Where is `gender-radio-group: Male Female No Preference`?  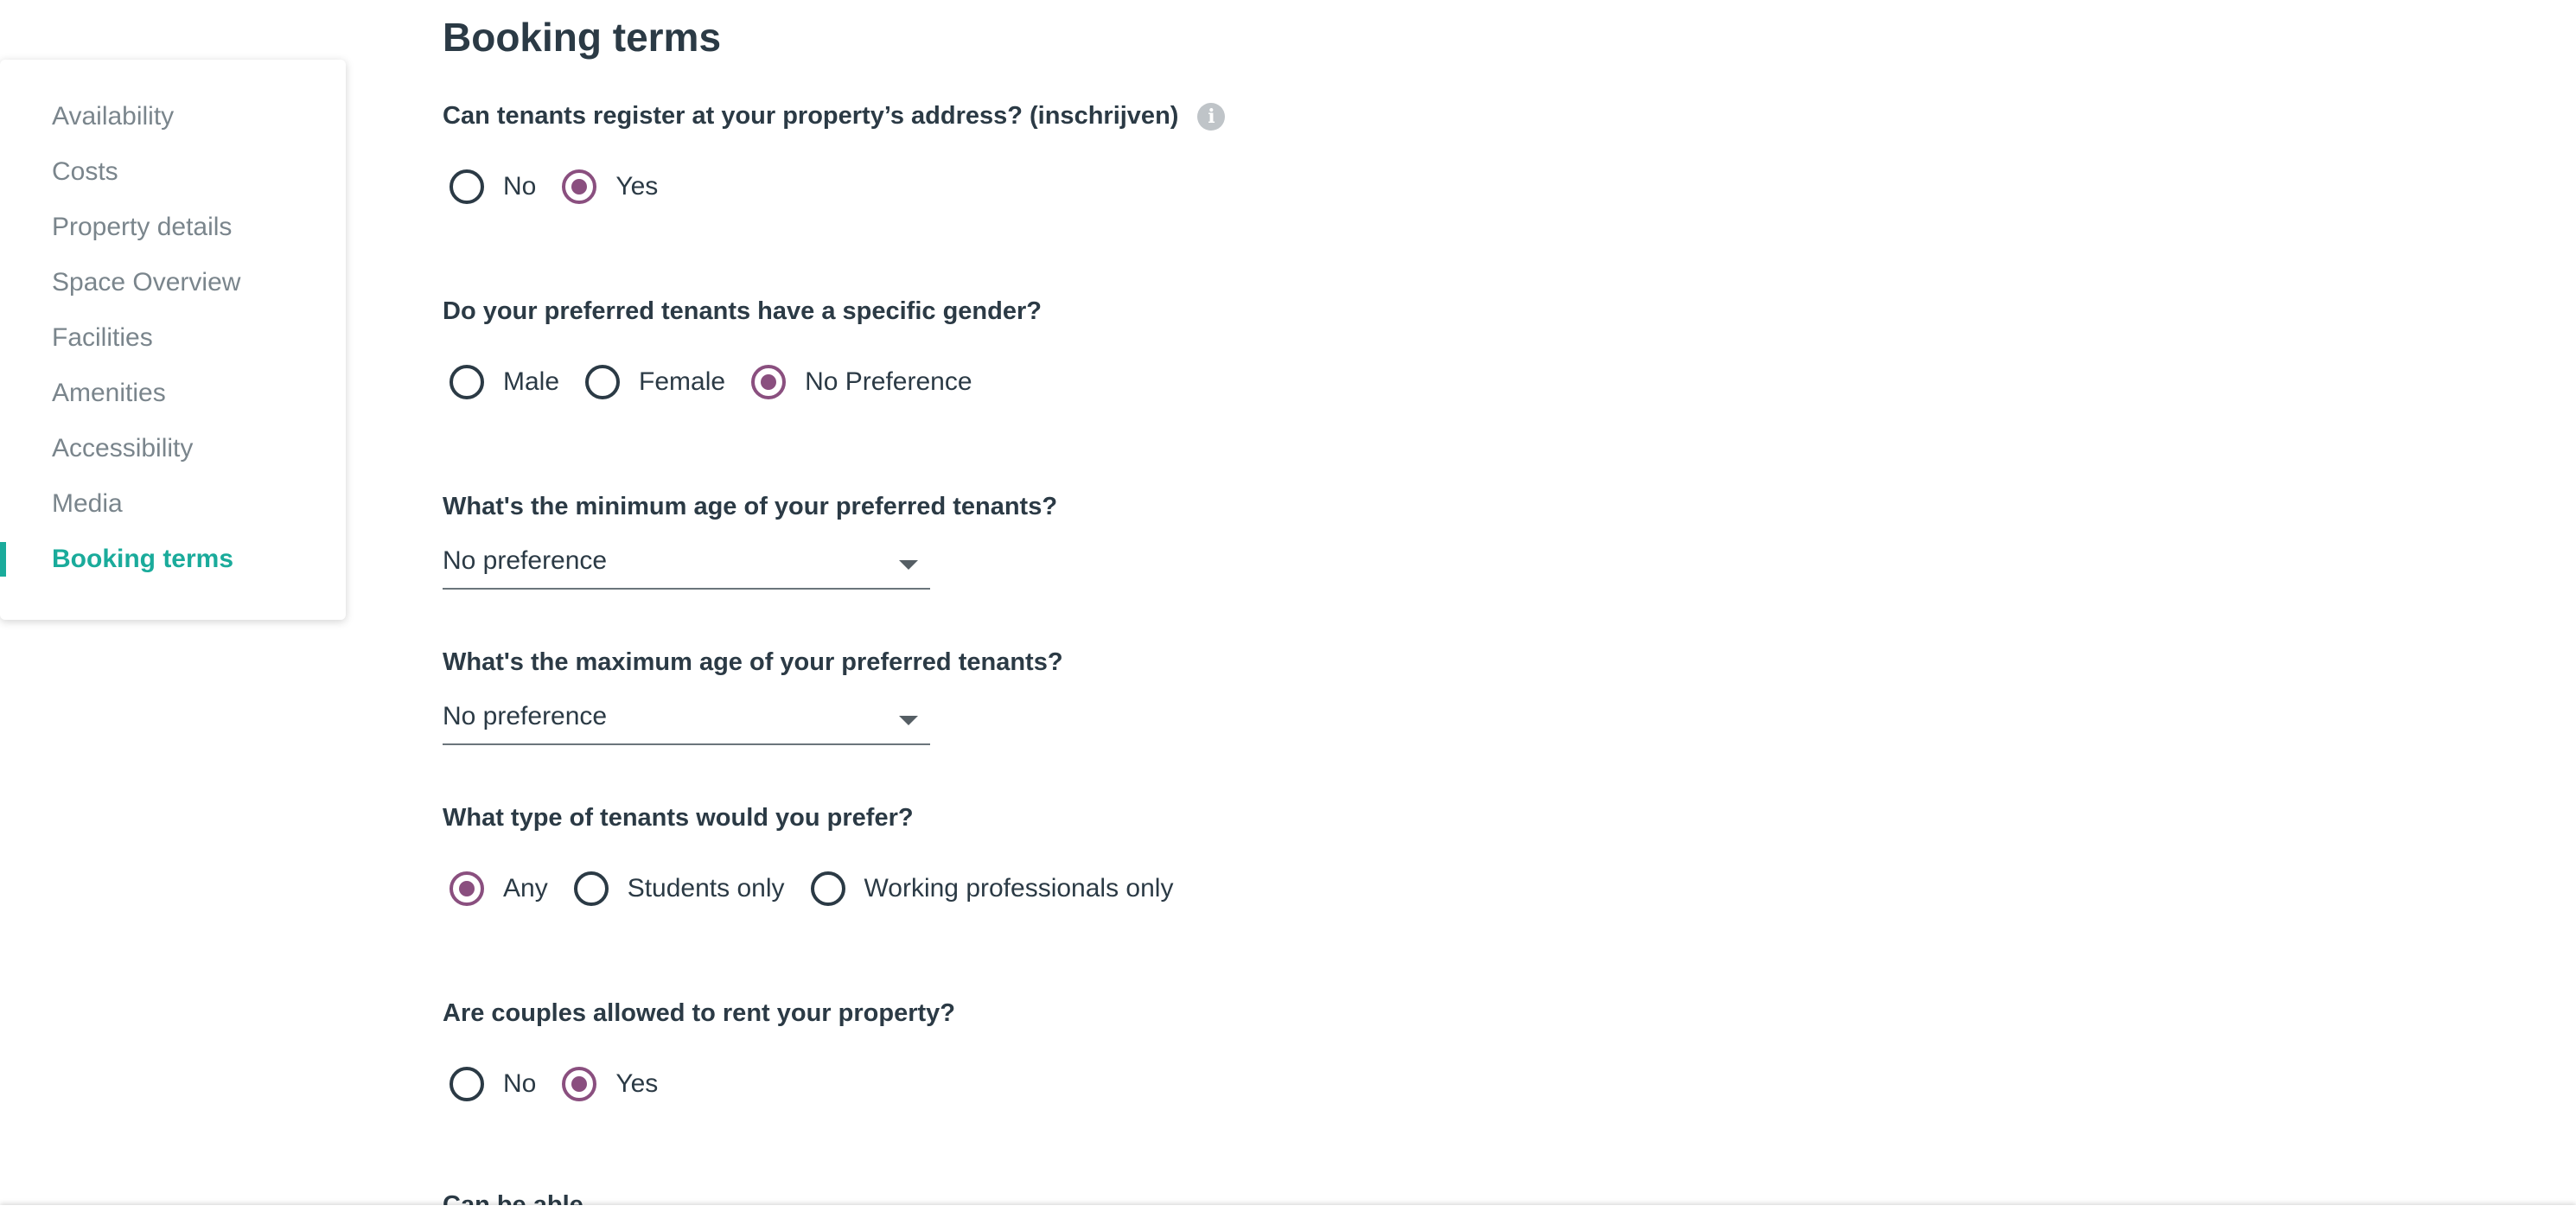 gender-radio-group: Male Female No Preference is located at coordinates (724, 382).